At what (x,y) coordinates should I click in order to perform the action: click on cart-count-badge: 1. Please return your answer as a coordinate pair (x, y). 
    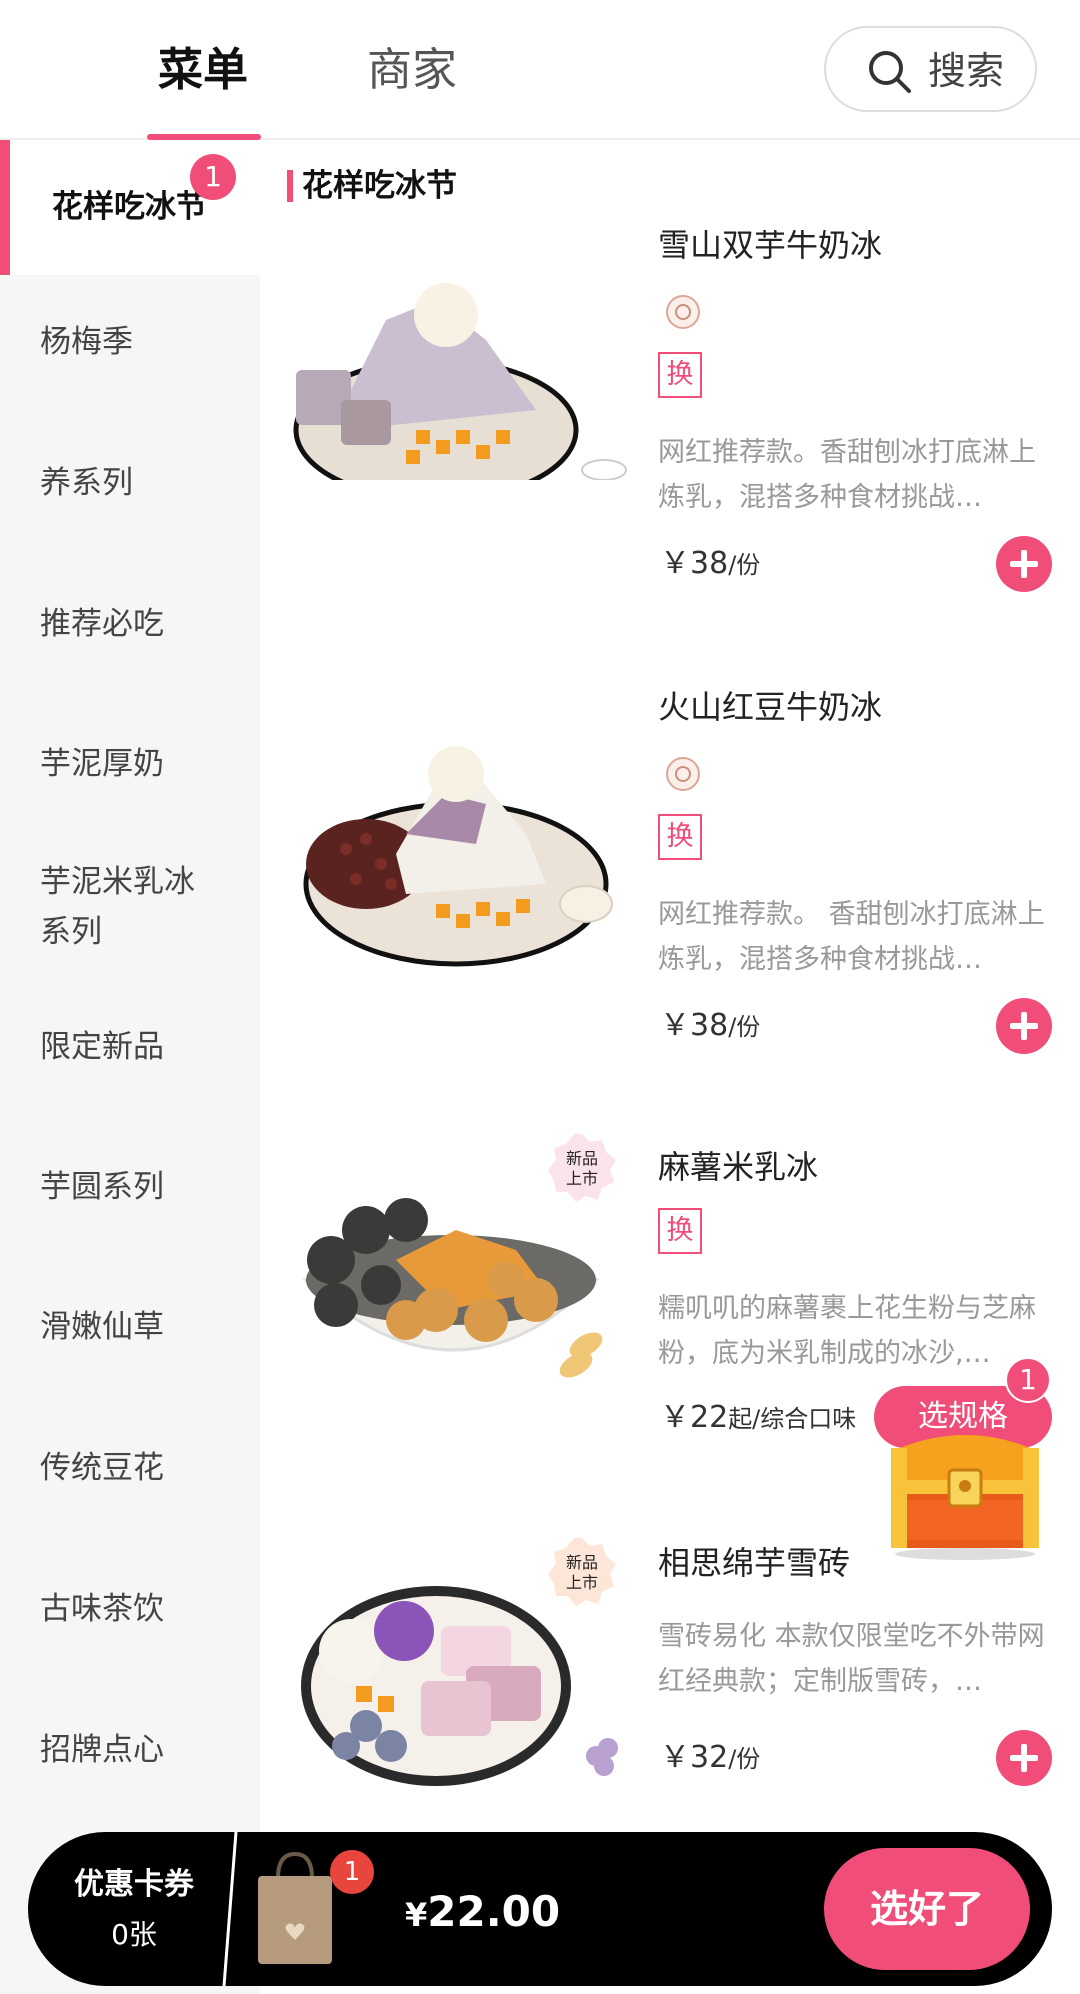
    Looking at the image, I should click on (352, 1872).